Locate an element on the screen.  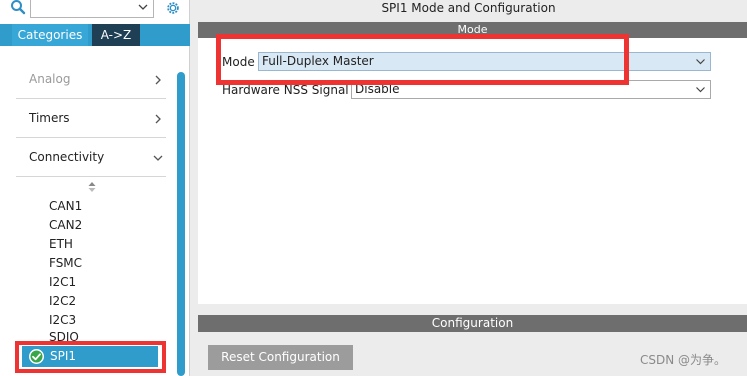
category-tabs: Categories A->Z is located at coordinates (95, 35).